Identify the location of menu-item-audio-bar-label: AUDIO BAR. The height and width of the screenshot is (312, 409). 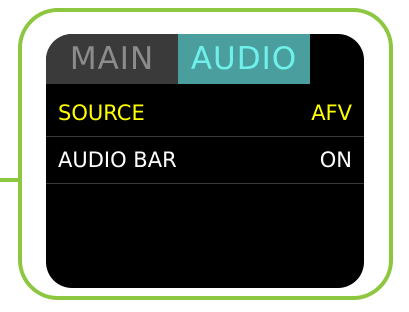
(117, 160).